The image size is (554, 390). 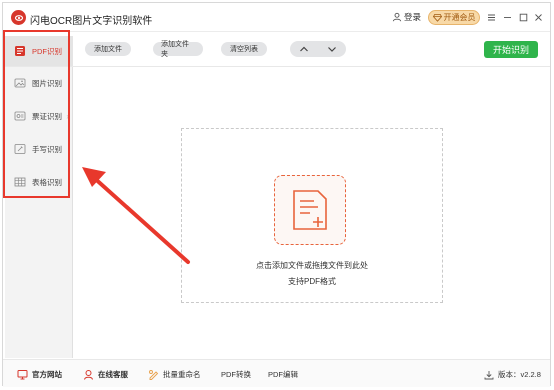 I want to click on sidebar-item-label: 票证识别, so click(x=47, y=116).